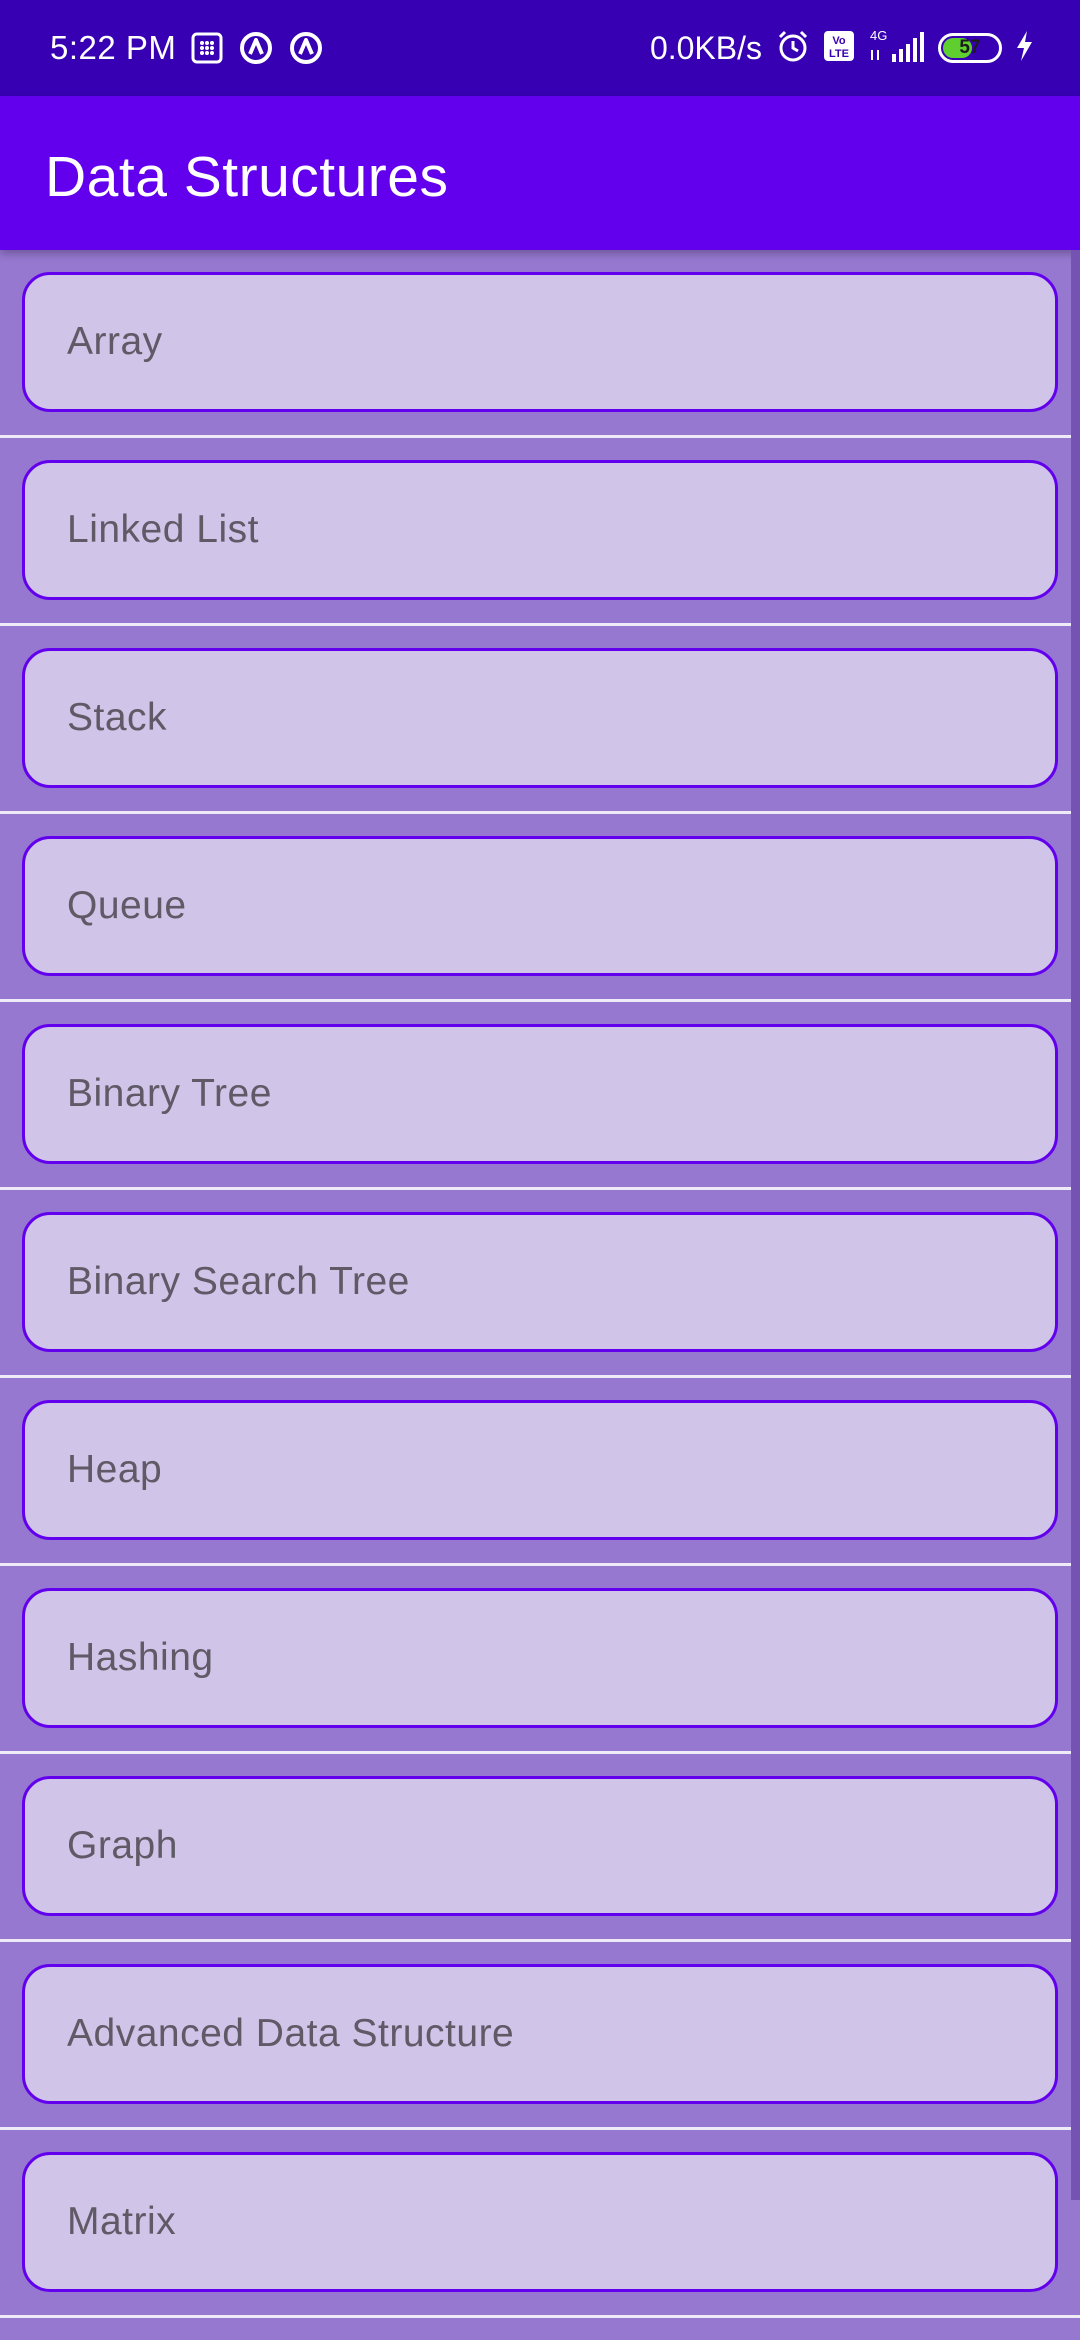 The height and width of the screenshot is (2340, 1080). Describe the element at coordinates (122, 2221) in the screenshot. I see `list-item-label: Matrix` at that location.